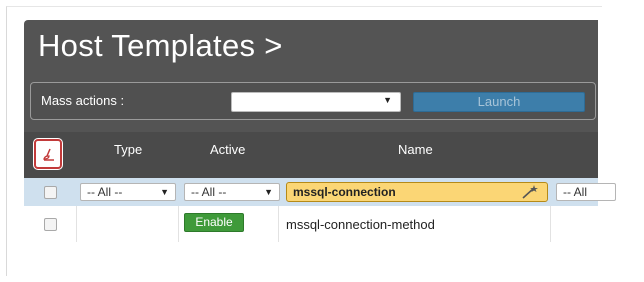 This screenshot has width=644, height=282. What do you see at coordinates (499, 102) in the screenshot?
I see `launch-button: Launch` at bounding box center [499, 102].